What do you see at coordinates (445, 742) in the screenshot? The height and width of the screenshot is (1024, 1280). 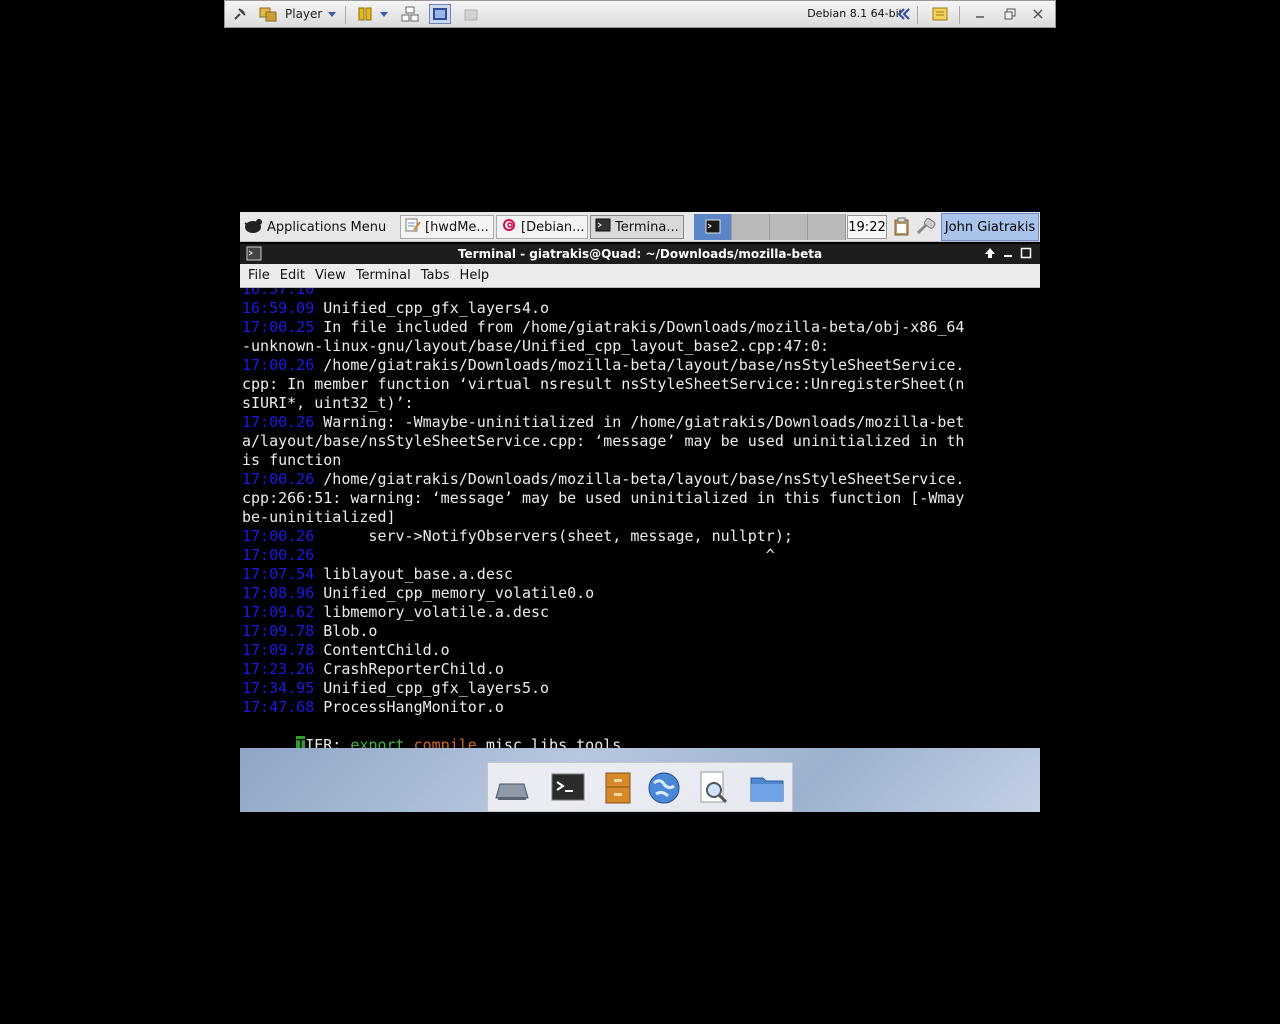 I see `tier-compile: compile` at bounding box center [445, 742].